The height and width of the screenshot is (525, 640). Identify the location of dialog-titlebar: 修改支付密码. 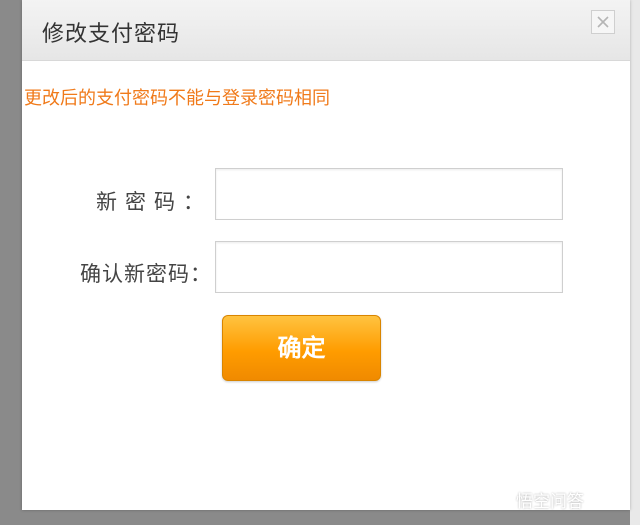
(326, 30).